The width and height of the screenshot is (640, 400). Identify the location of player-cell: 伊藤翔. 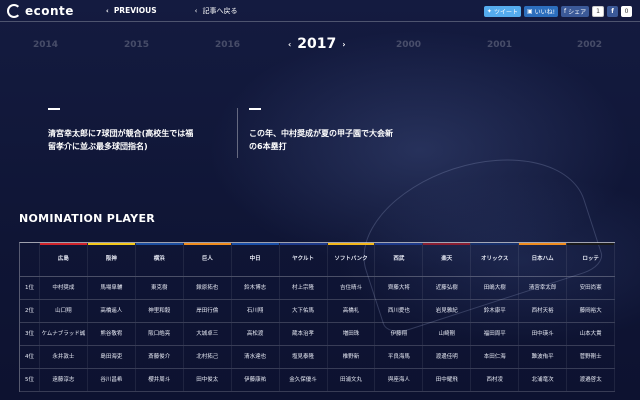
(399, 334).